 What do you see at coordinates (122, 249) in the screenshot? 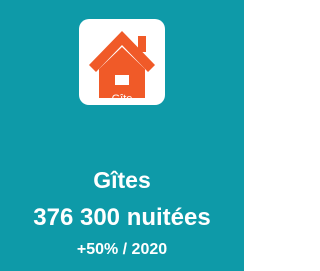
I see `change-vs-2020: +50% / 2020` at bounding box center [122, 249].